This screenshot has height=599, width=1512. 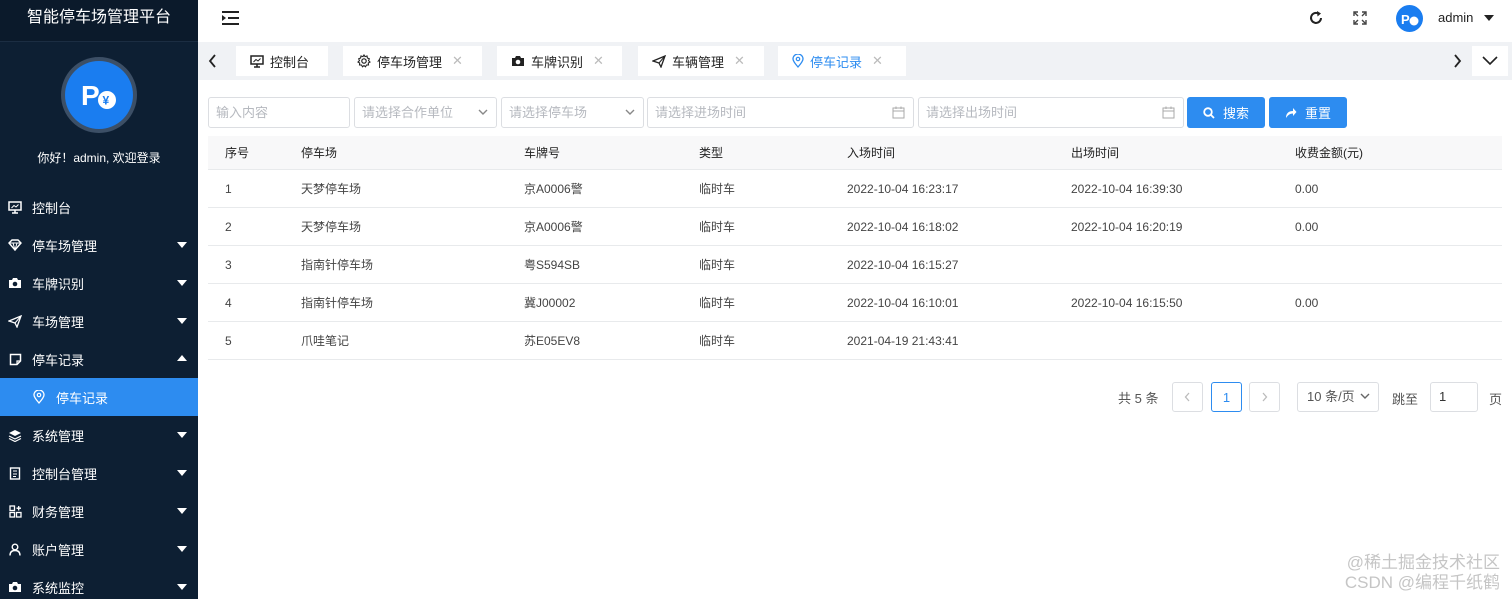 I want to click on sidebar-item: 财务管理, so click(x=99, y=511).